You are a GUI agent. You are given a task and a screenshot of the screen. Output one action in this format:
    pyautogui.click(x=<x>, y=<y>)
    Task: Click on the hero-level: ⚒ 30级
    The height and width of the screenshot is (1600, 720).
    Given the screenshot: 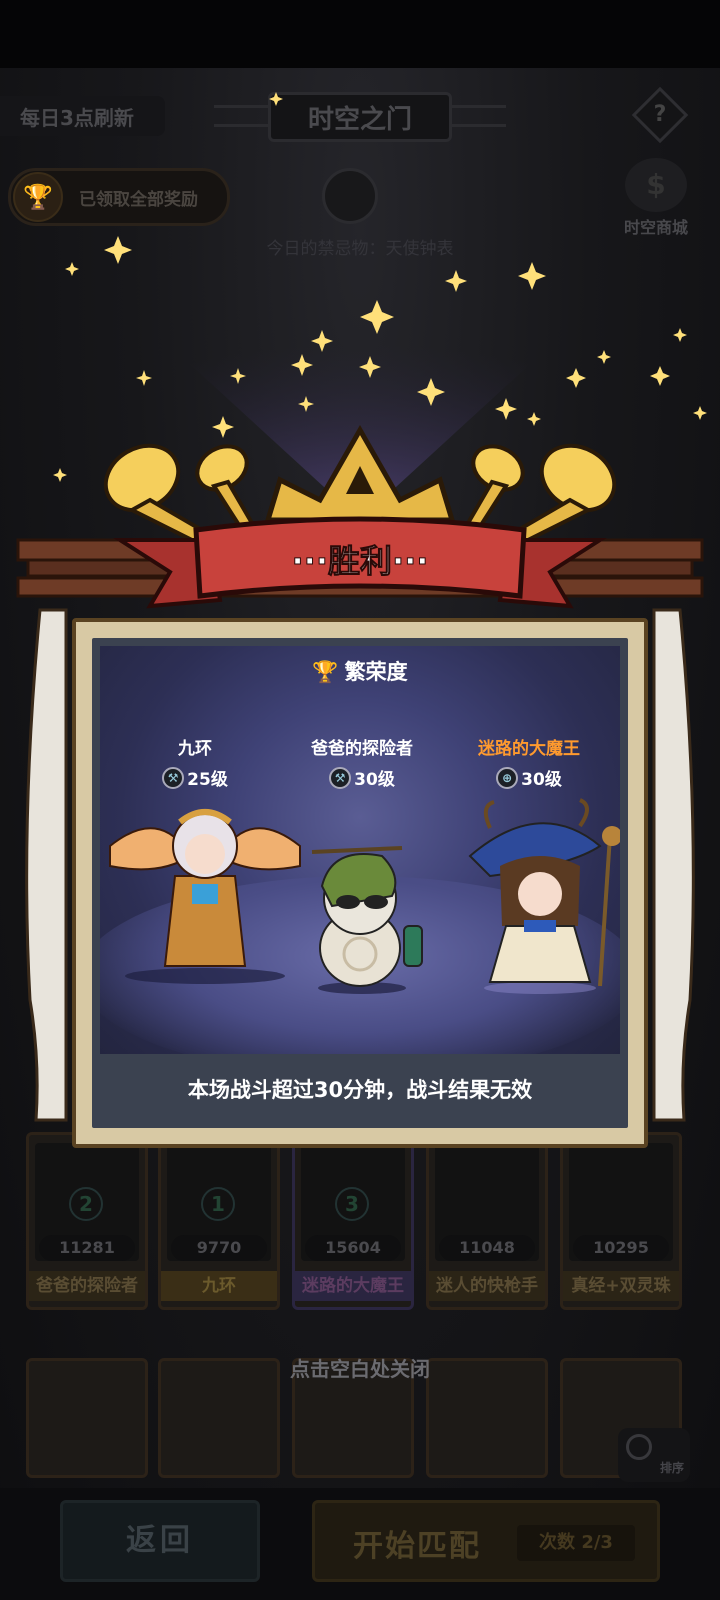 What is the action you would take?
    pyautogui.click(x=362, y=777)
    